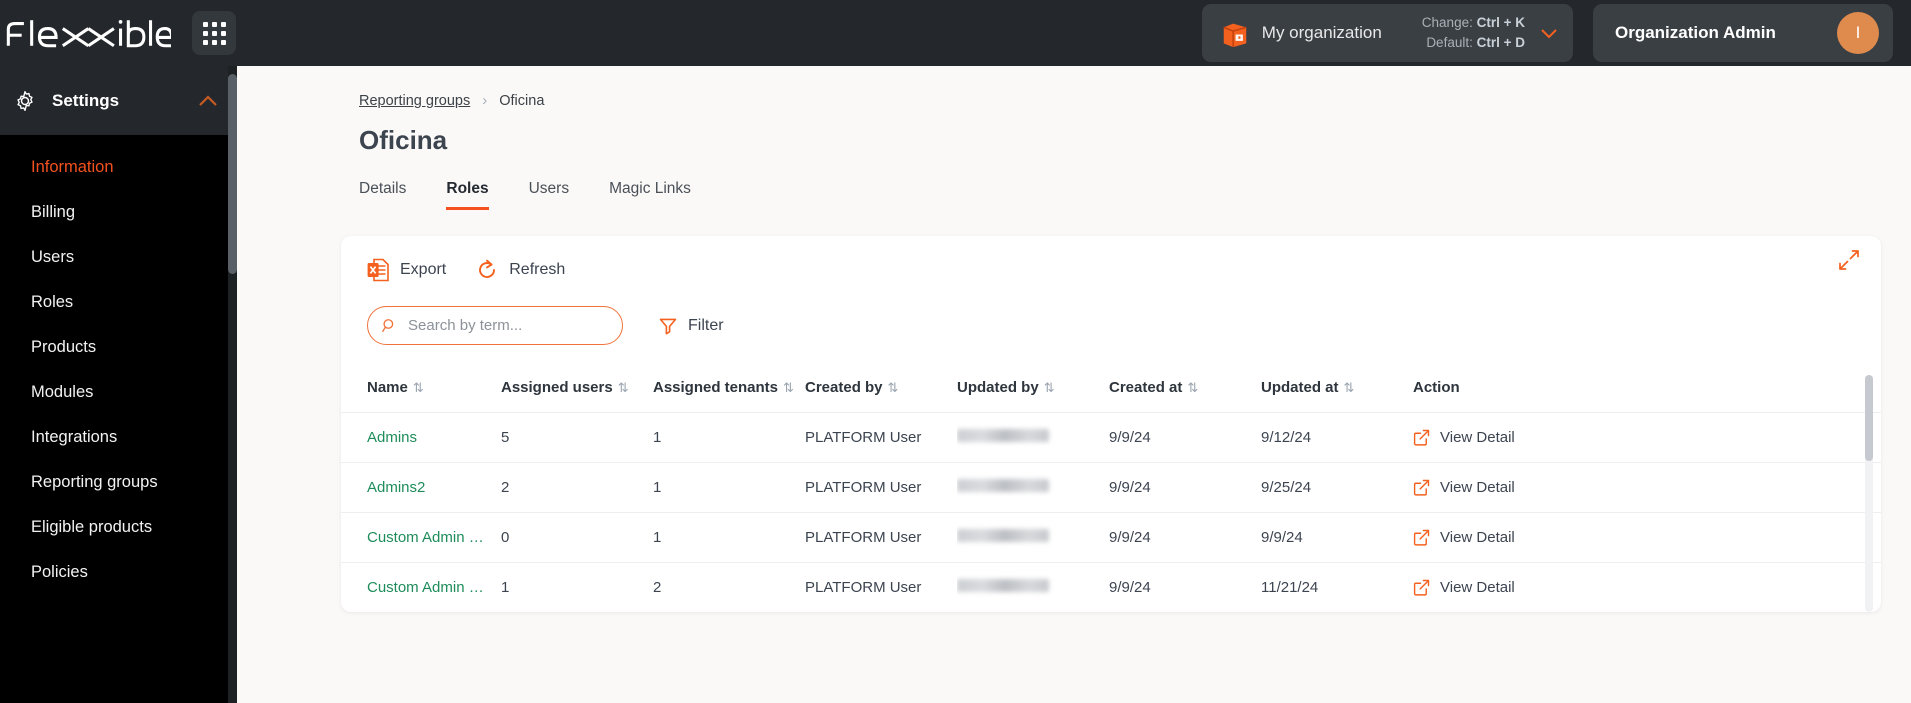 Image resolution: width=1911 pixels, height=703 pixels. I want to click on sidebar-item-reporting-groups: Reporting groups, so click(118, 482).